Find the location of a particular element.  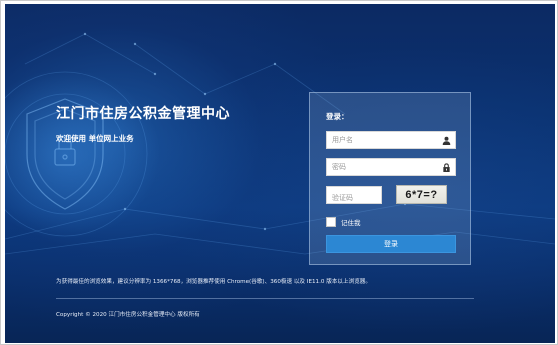

captcha-image: 6*7=? is located at coordinates (421, 194).